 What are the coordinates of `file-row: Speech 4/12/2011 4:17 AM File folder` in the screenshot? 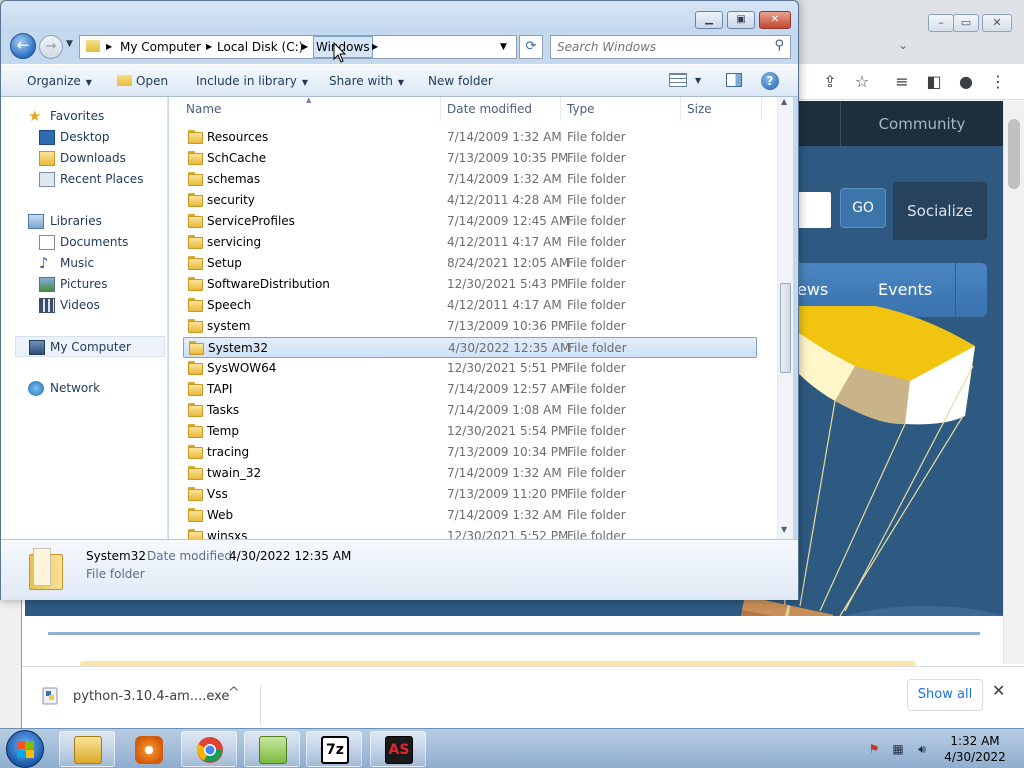 It's located at (470, 305).